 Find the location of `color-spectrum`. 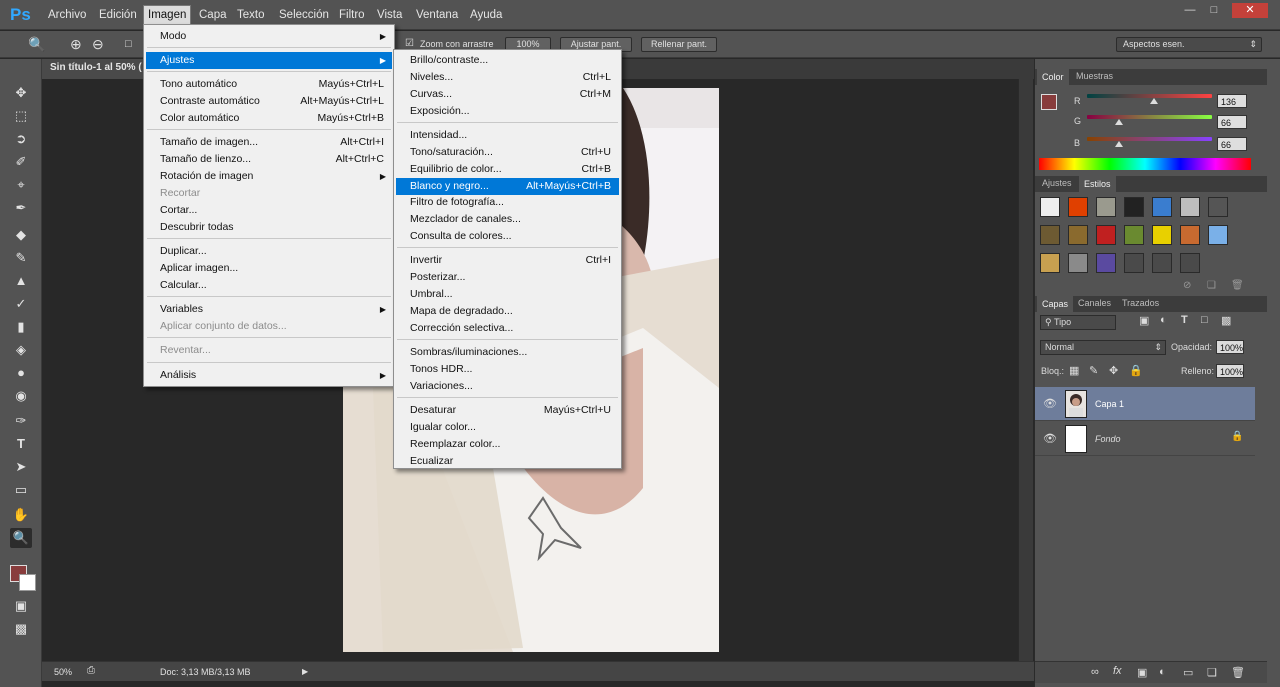

color-spectrum is located at coordinates (1145, 164).